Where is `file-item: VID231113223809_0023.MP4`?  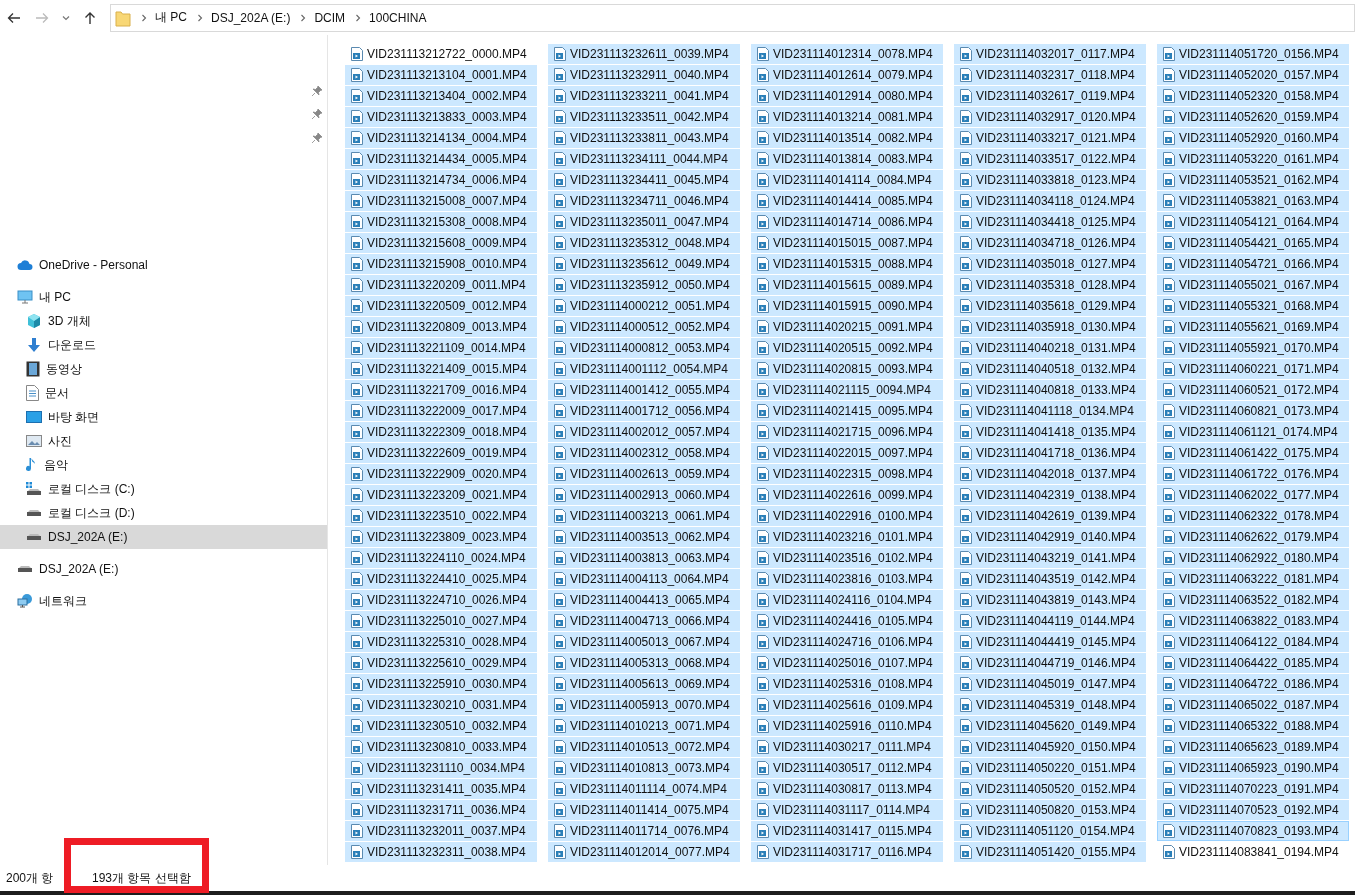
file-item: VID231113223809_0023.MP4 is located at coordinates (441, 537).